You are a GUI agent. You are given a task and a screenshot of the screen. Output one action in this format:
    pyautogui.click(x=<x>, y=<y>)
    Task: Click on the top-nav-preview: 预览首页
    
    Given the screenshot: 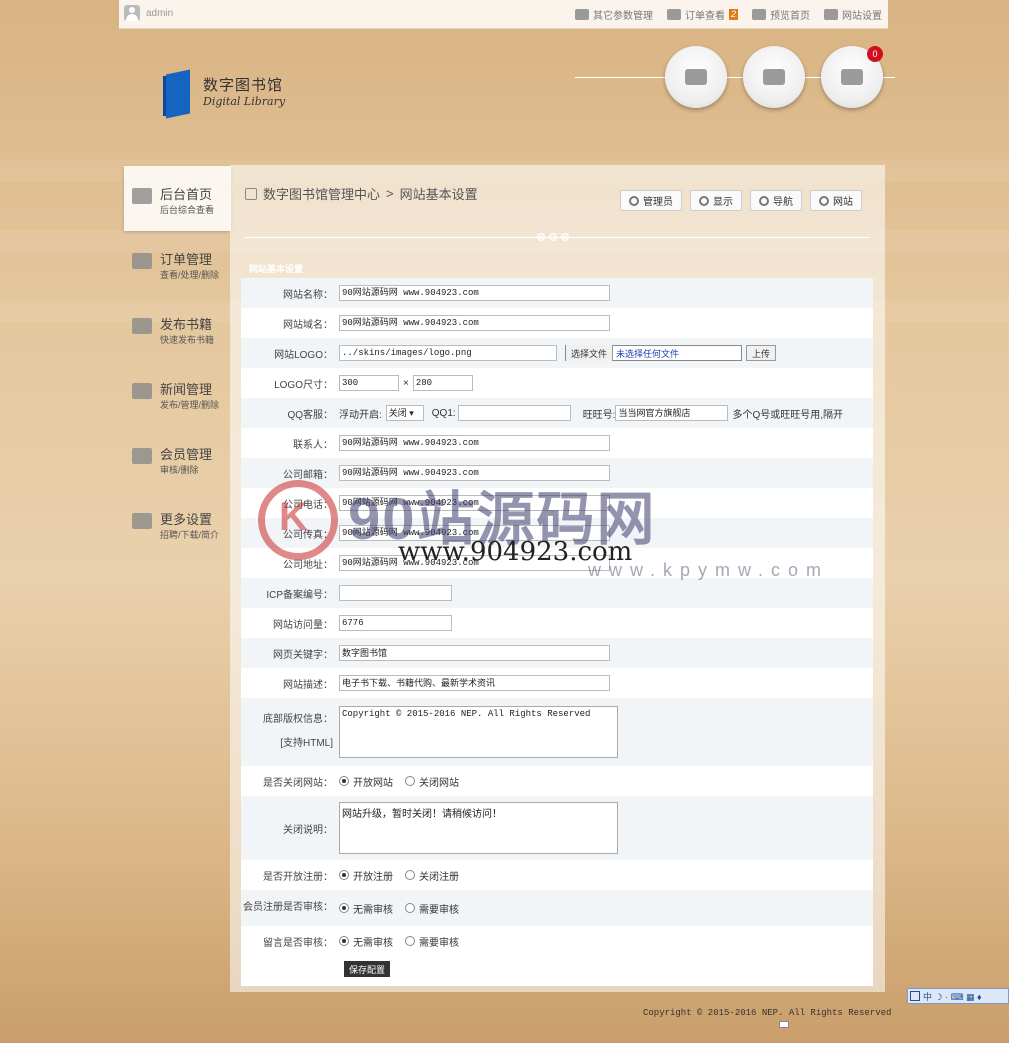 What is the action you would take?
    pyautogui.click(x=781, y=14)
    